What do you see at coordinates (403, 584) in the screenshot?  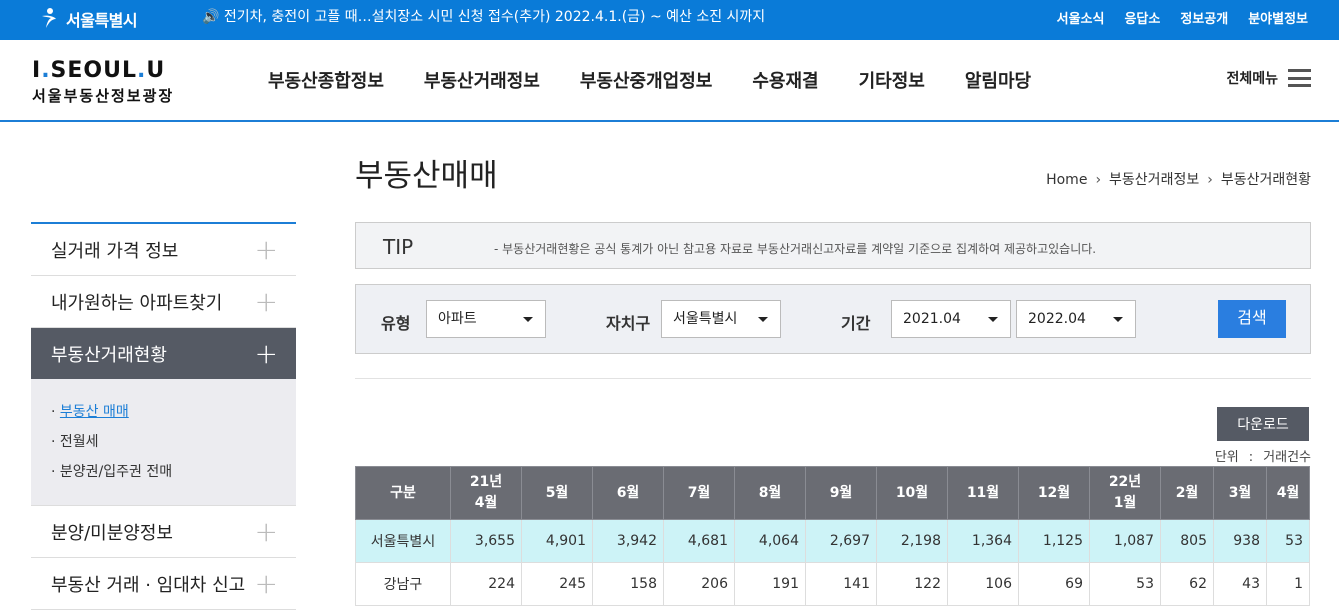 I see `row-label-cell: 강남구` at bounding box center [403, 584].